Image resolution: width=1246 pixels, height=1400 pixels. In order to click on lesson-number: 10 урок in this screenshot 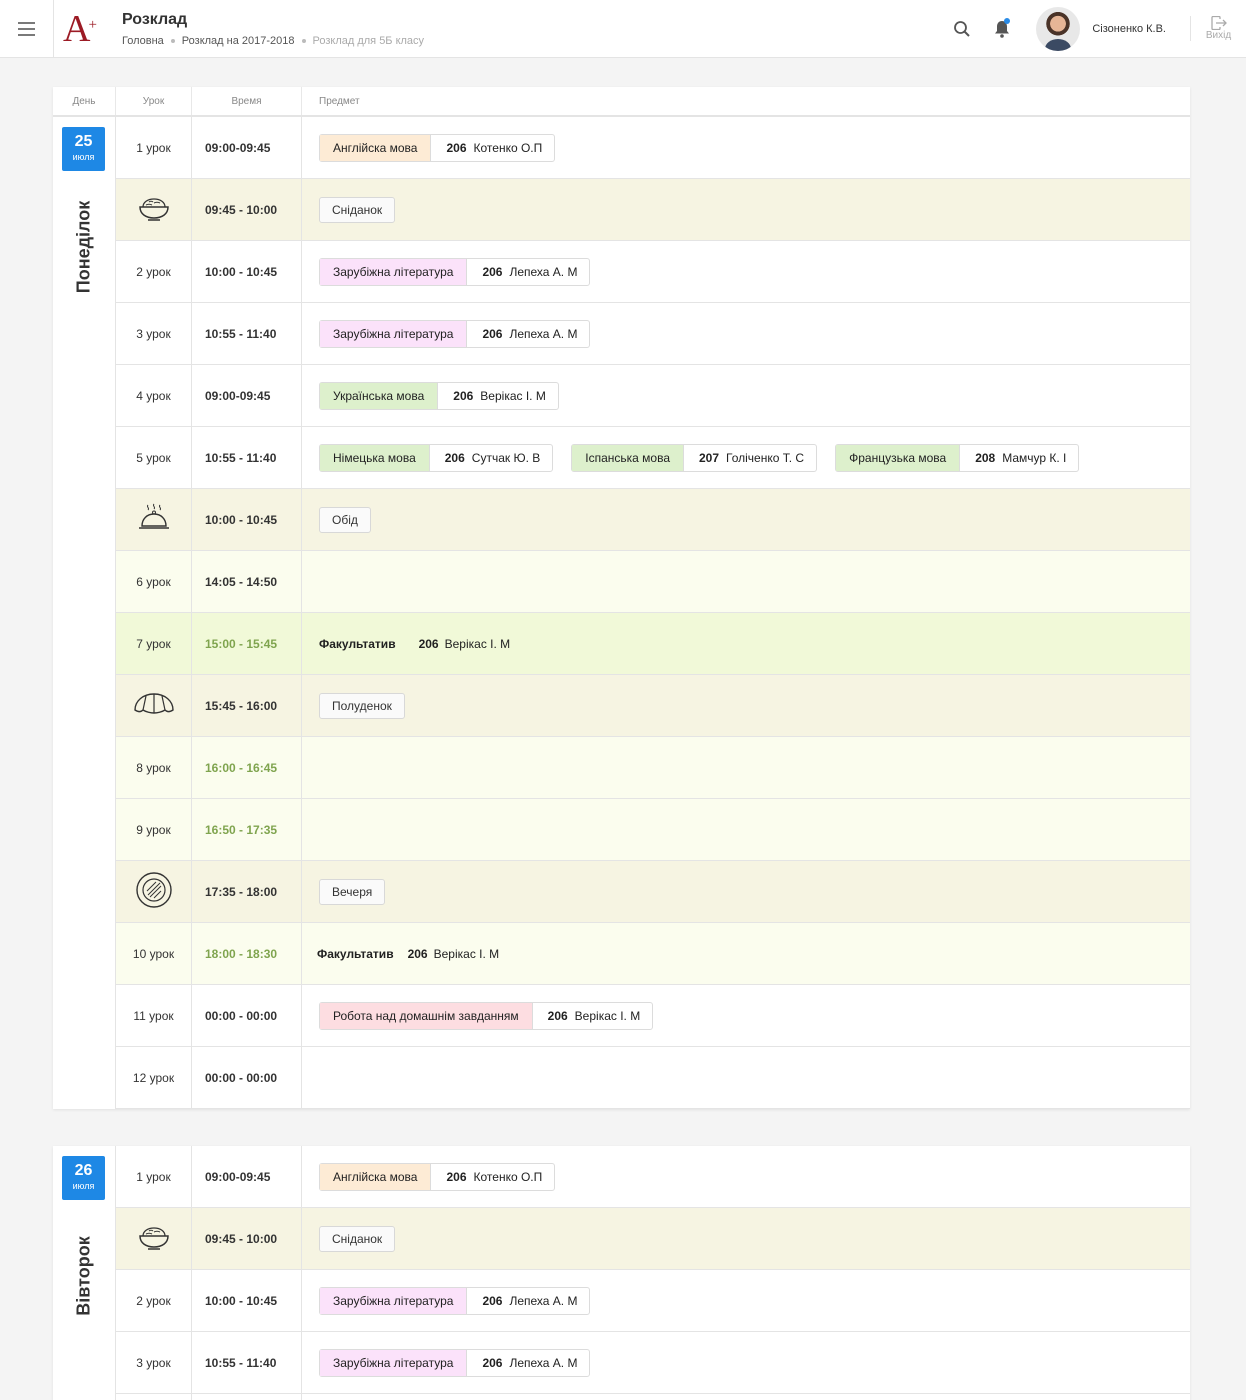, I will do `click(153, 953)`.